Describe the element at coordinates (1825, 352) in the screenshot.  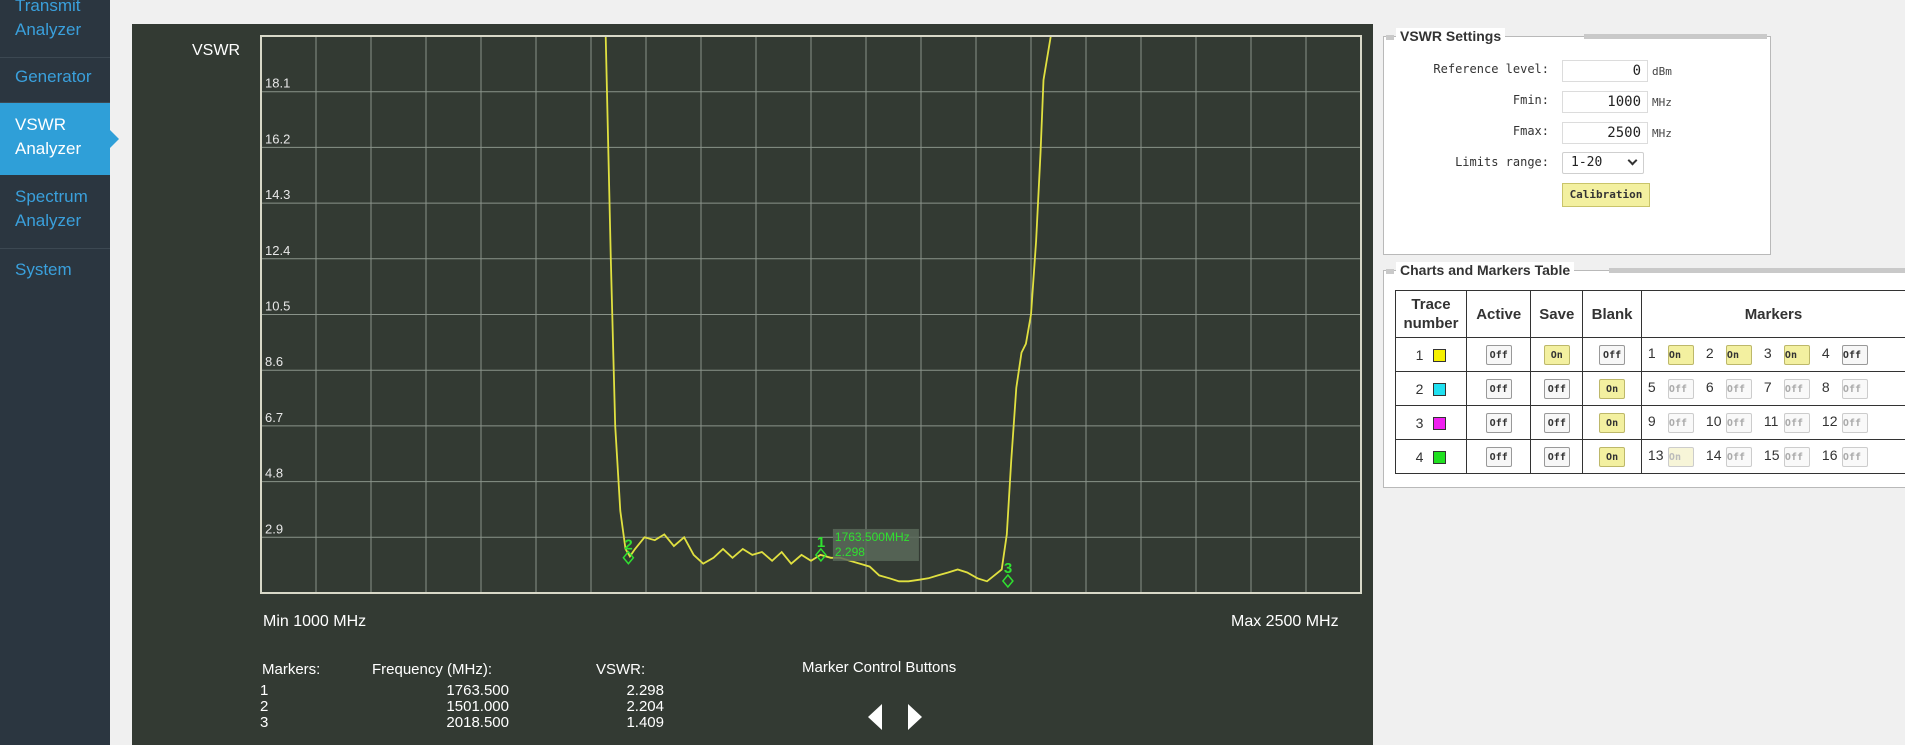
I see `marker-number: 4` at that location.